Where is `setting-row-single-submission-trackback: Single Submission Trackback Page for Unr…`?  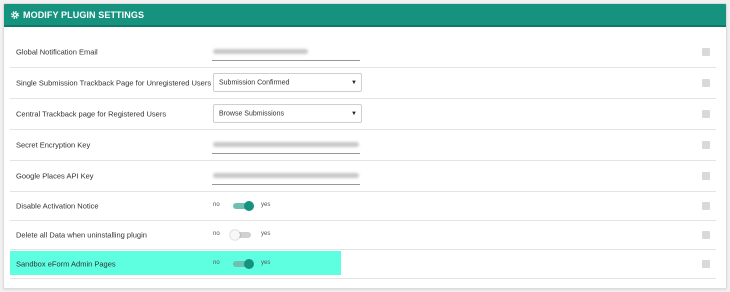
setting-row-single-submission-trackback: Single Submission Trackback Page for Unr… is located at coordinates (363, 83).